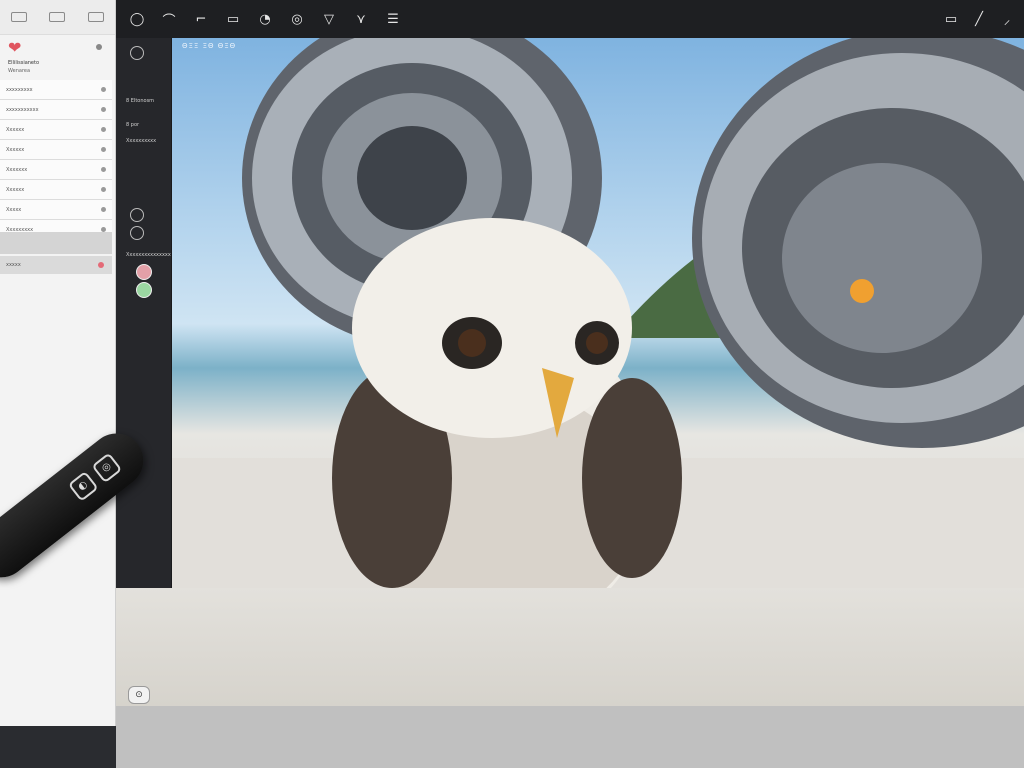 This screenshot has width=1024, height=768. I want to click on list-item: Xxxxx, so click(56, 210).